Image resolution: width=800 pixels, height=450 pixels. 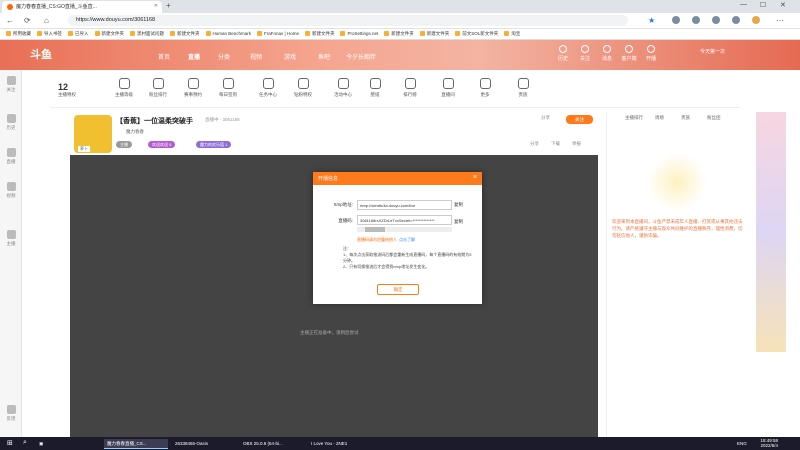 What do you see at coordinates (18, 34) in the screenshot?
I see `bookmark-item: 所用收藏` at bounding box center [18, 34].